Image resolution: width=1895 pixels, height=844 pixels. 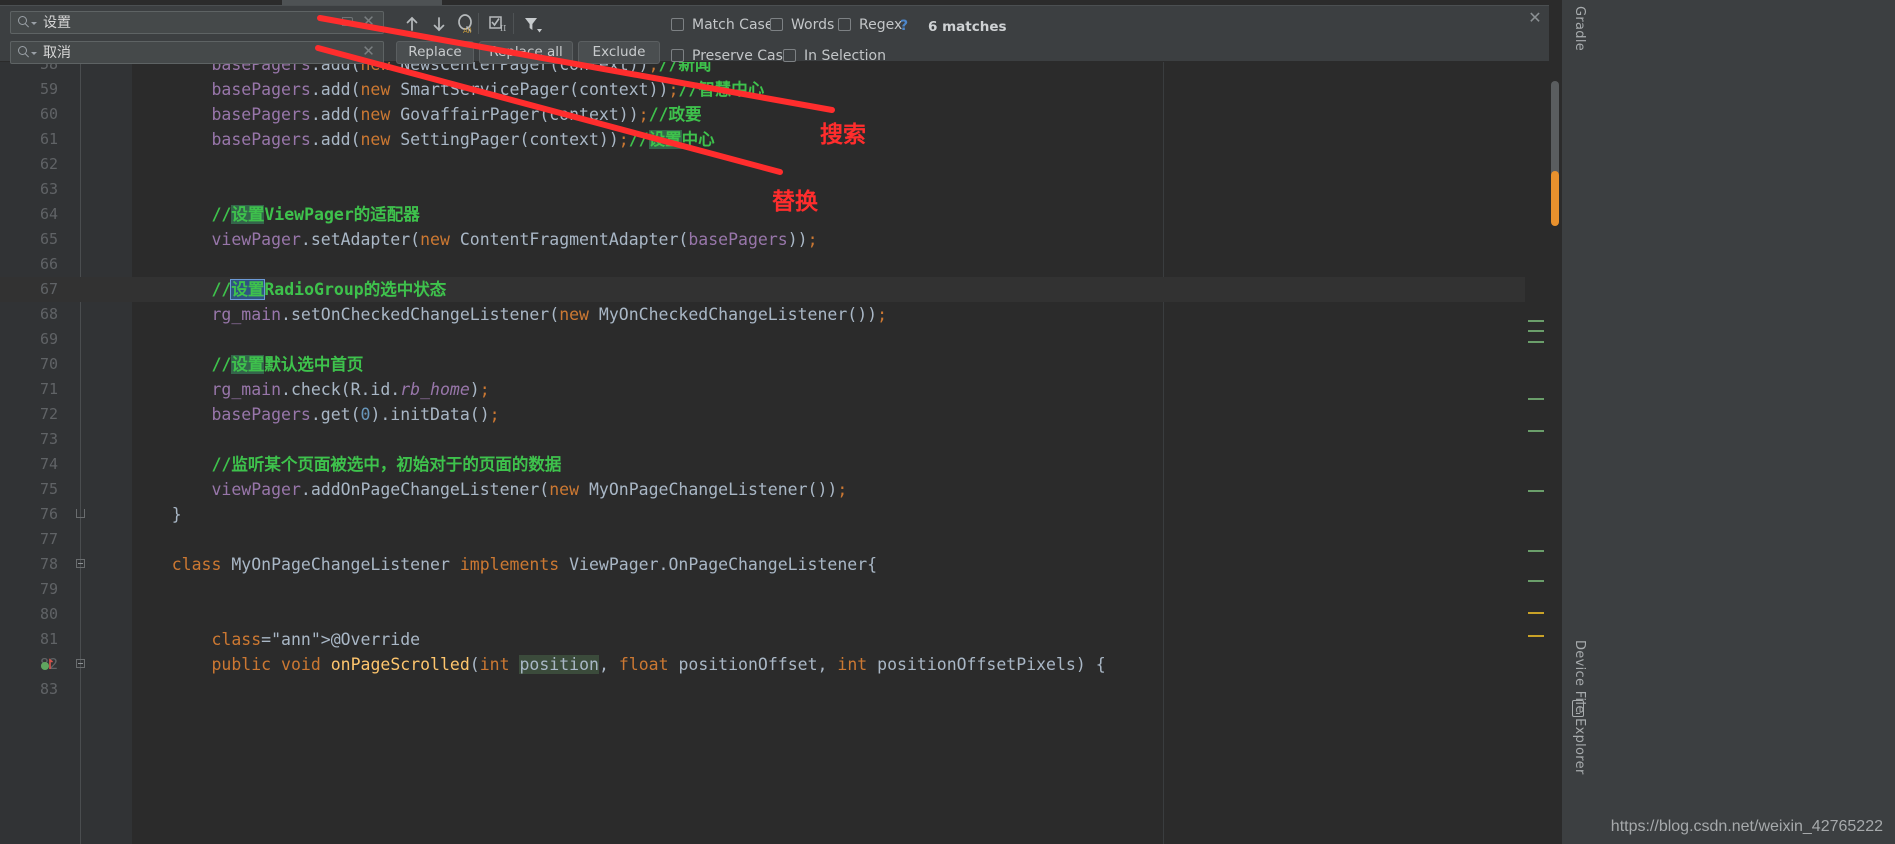 I want to click on line-number: 63, so click(x=48, y=189).